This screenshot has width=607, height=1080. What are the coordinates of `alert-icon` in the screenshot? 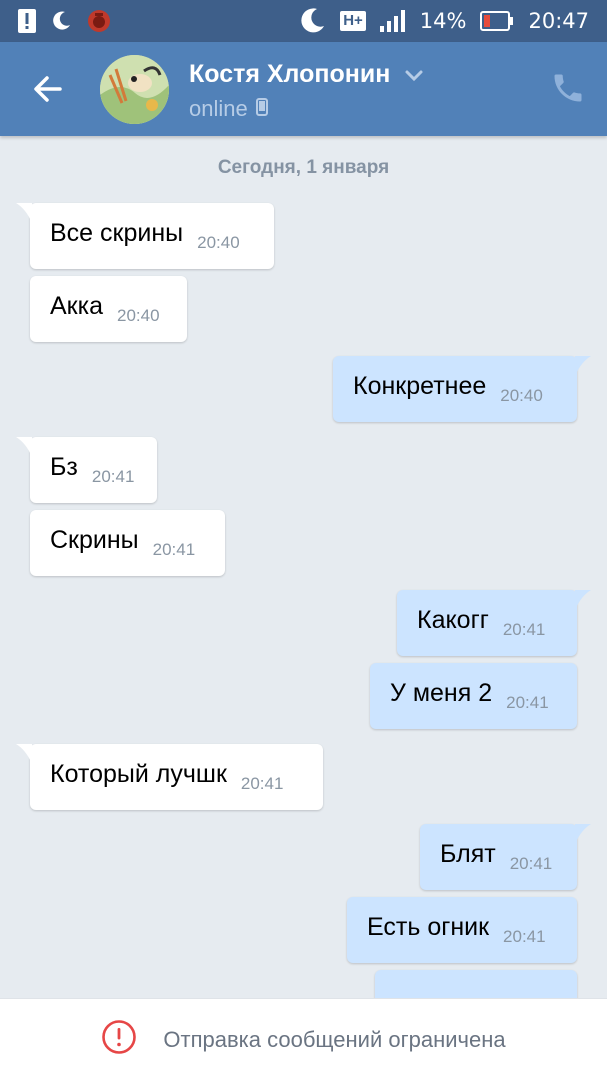 It's located at (27, 21).